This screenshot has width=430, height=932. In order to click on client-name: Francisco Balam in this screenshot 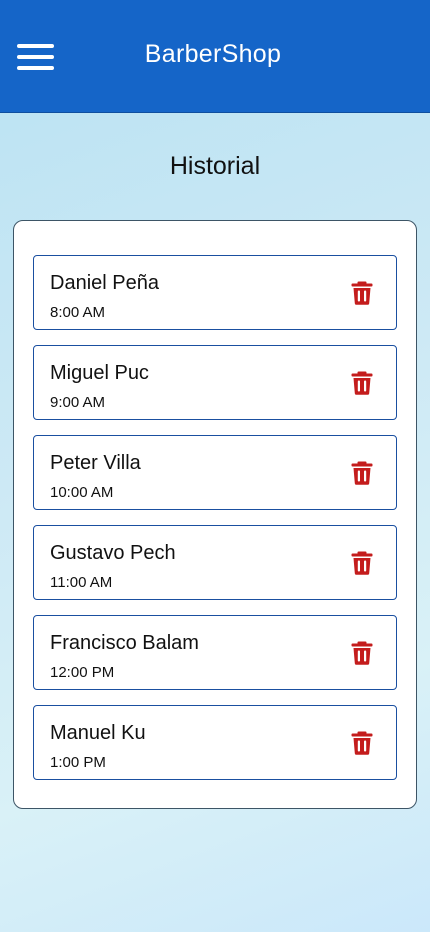, I will do `click(124, 643)`.